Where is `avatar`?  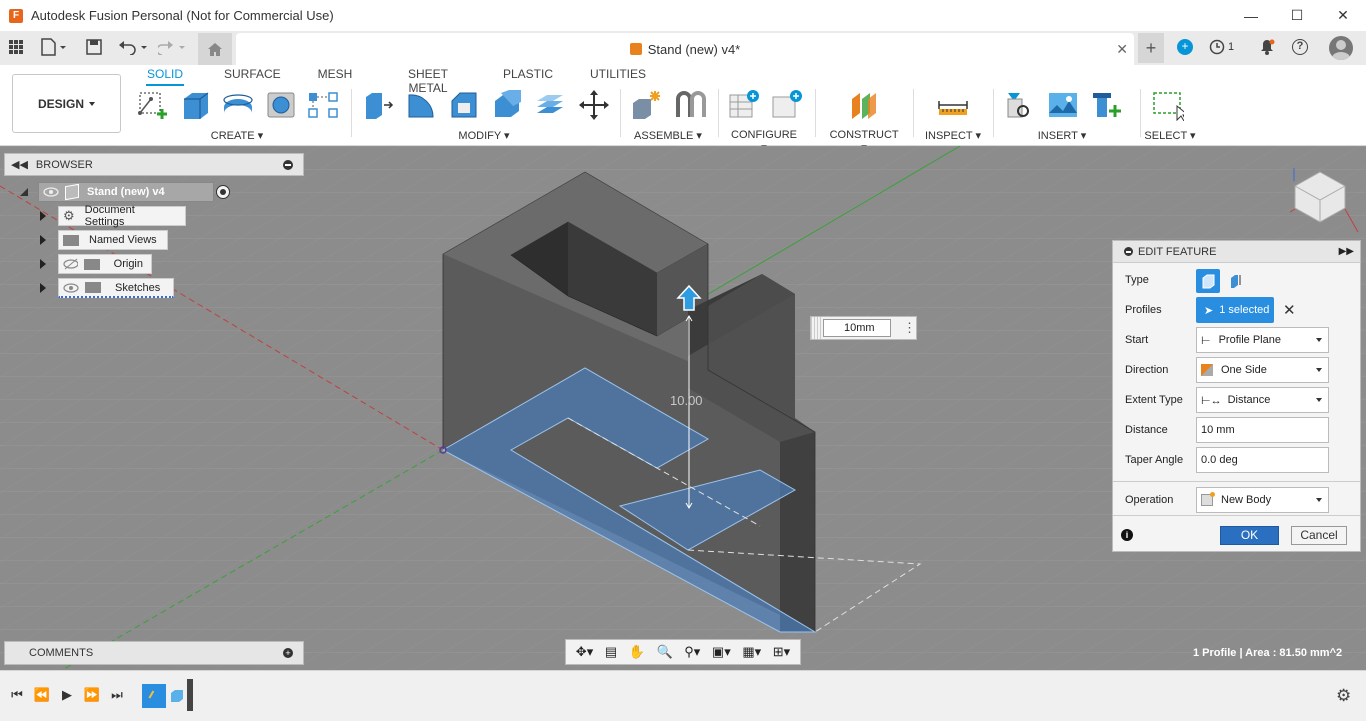
avatar is located at coordinates (1341, 48).